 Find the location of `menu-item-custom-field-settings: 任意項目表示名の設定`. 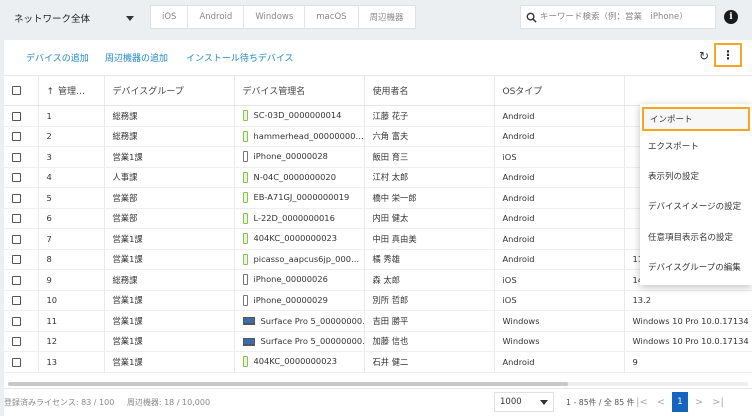

menu-item-custom-field-settings: 任意項目表示名の設定 is located at coordinates (696, 237).